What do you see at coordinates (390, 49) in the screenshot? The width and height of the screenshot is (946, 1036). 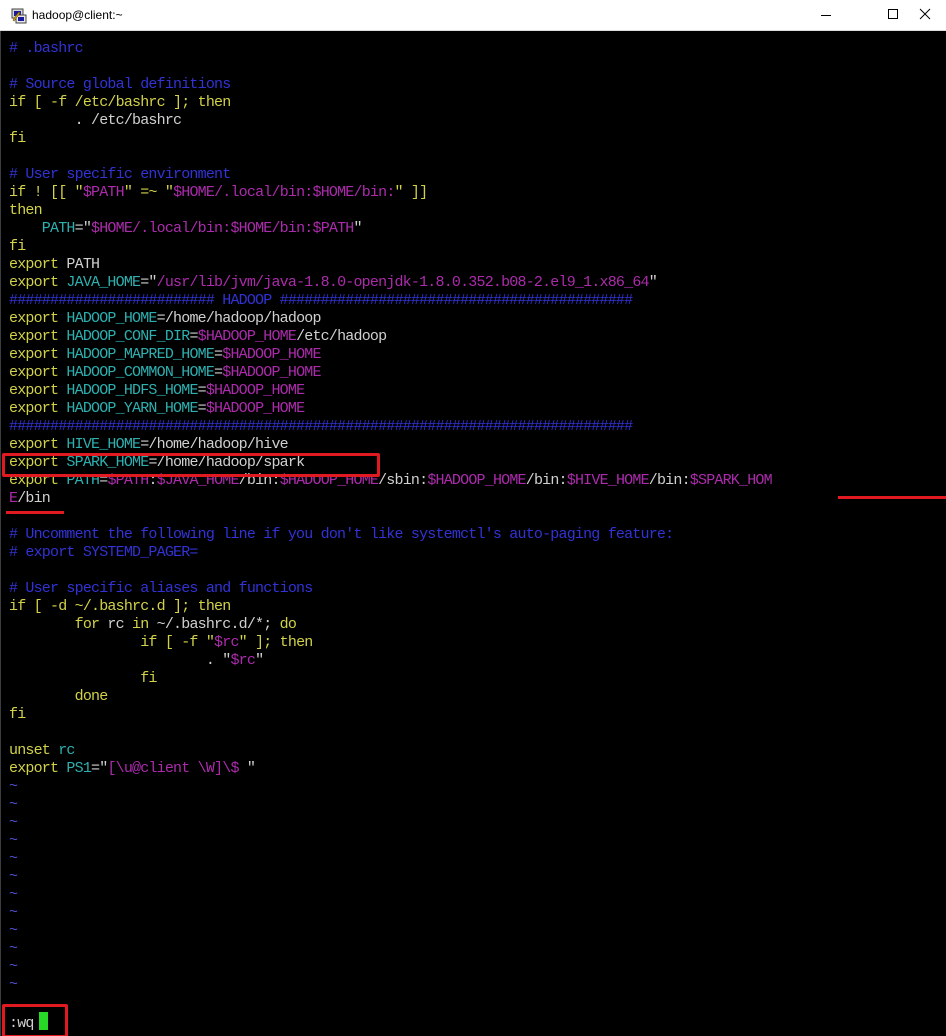 I see `code-line: # .bashrc` at bounding box center [390, 49].